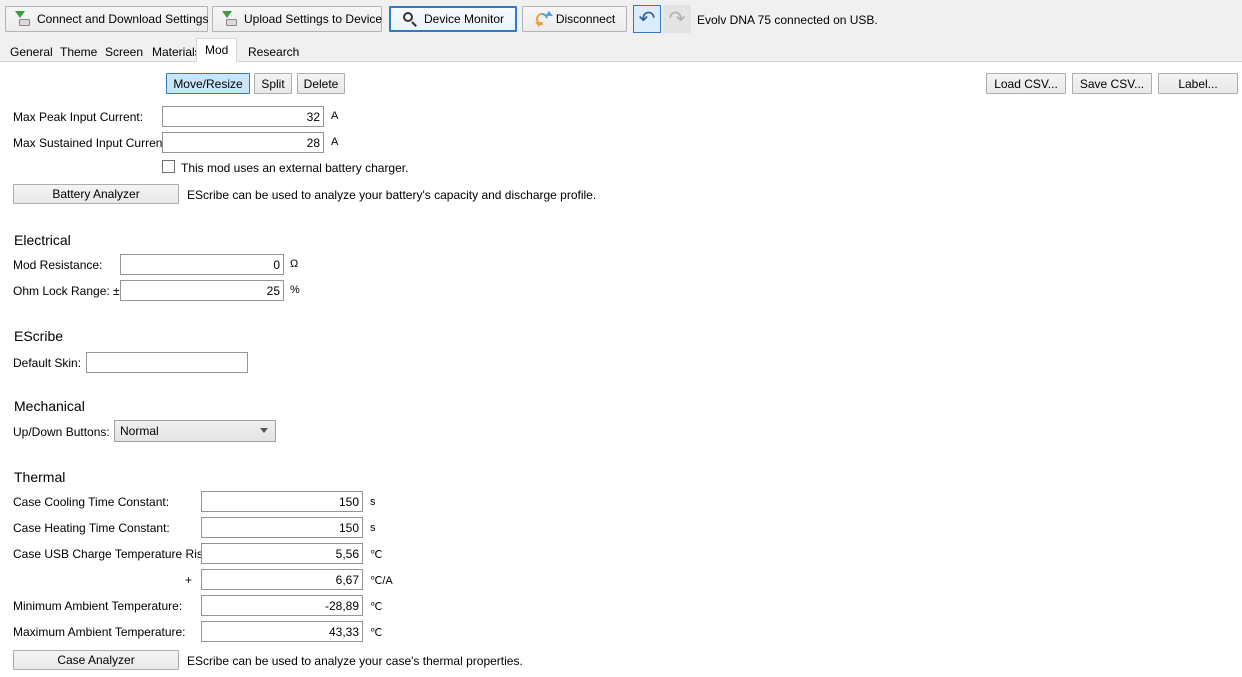 This screenshot has height=677, width=1242. Describe the element at coordinates (273, 51) in the screenshot. I see `tab-research: Research` at that location.